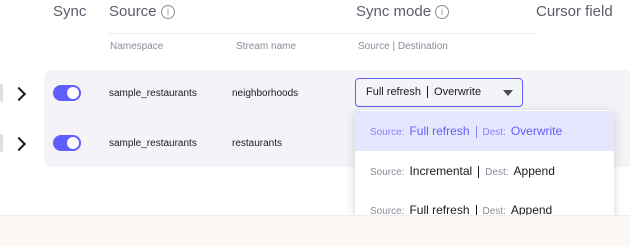 The width and height of the screenshot is (630, 246). Describe the element at coordinates (394, 11) in the screenshot. I see `header-sync-mode: Sync mode` at that location.